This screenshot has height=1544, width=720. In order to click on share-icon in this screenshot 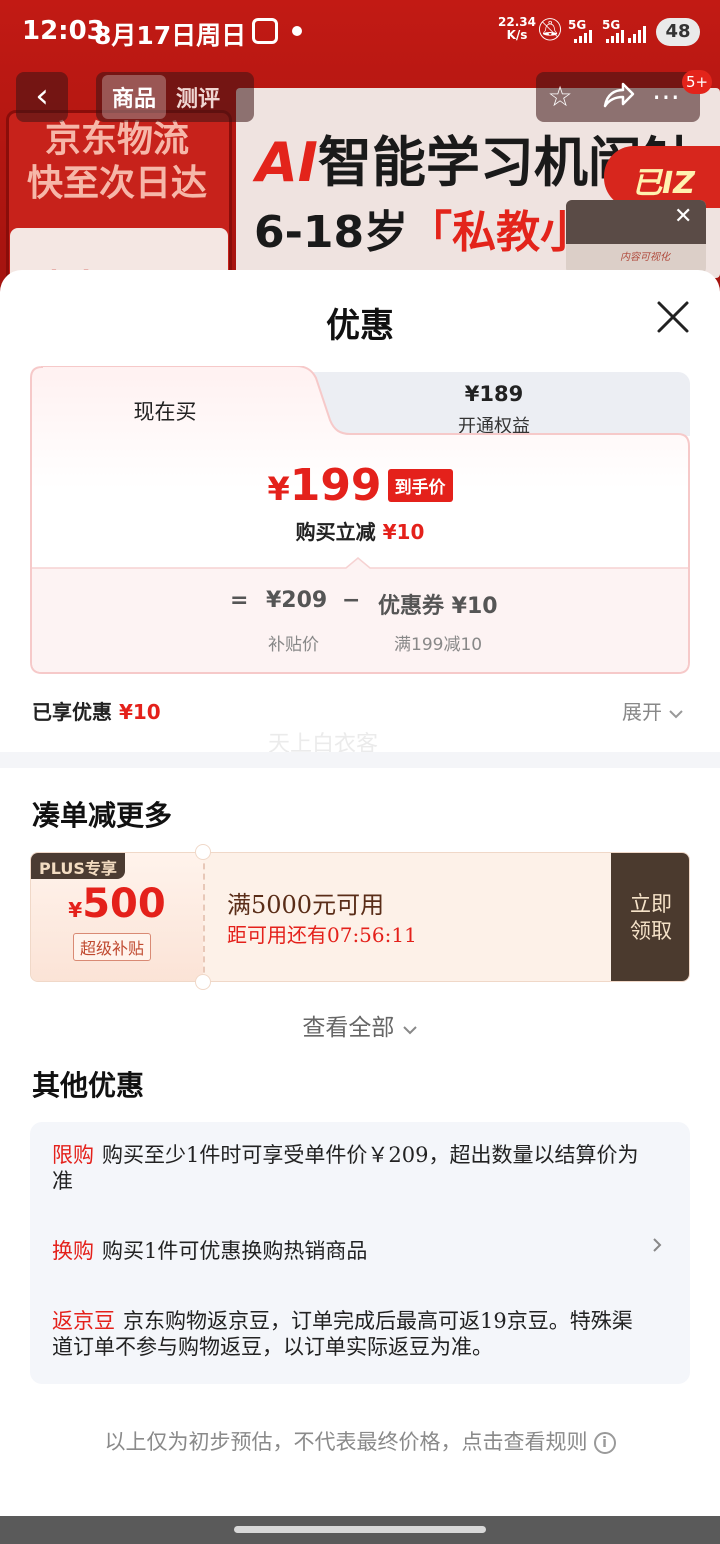, I will do `click(618, 97)`.